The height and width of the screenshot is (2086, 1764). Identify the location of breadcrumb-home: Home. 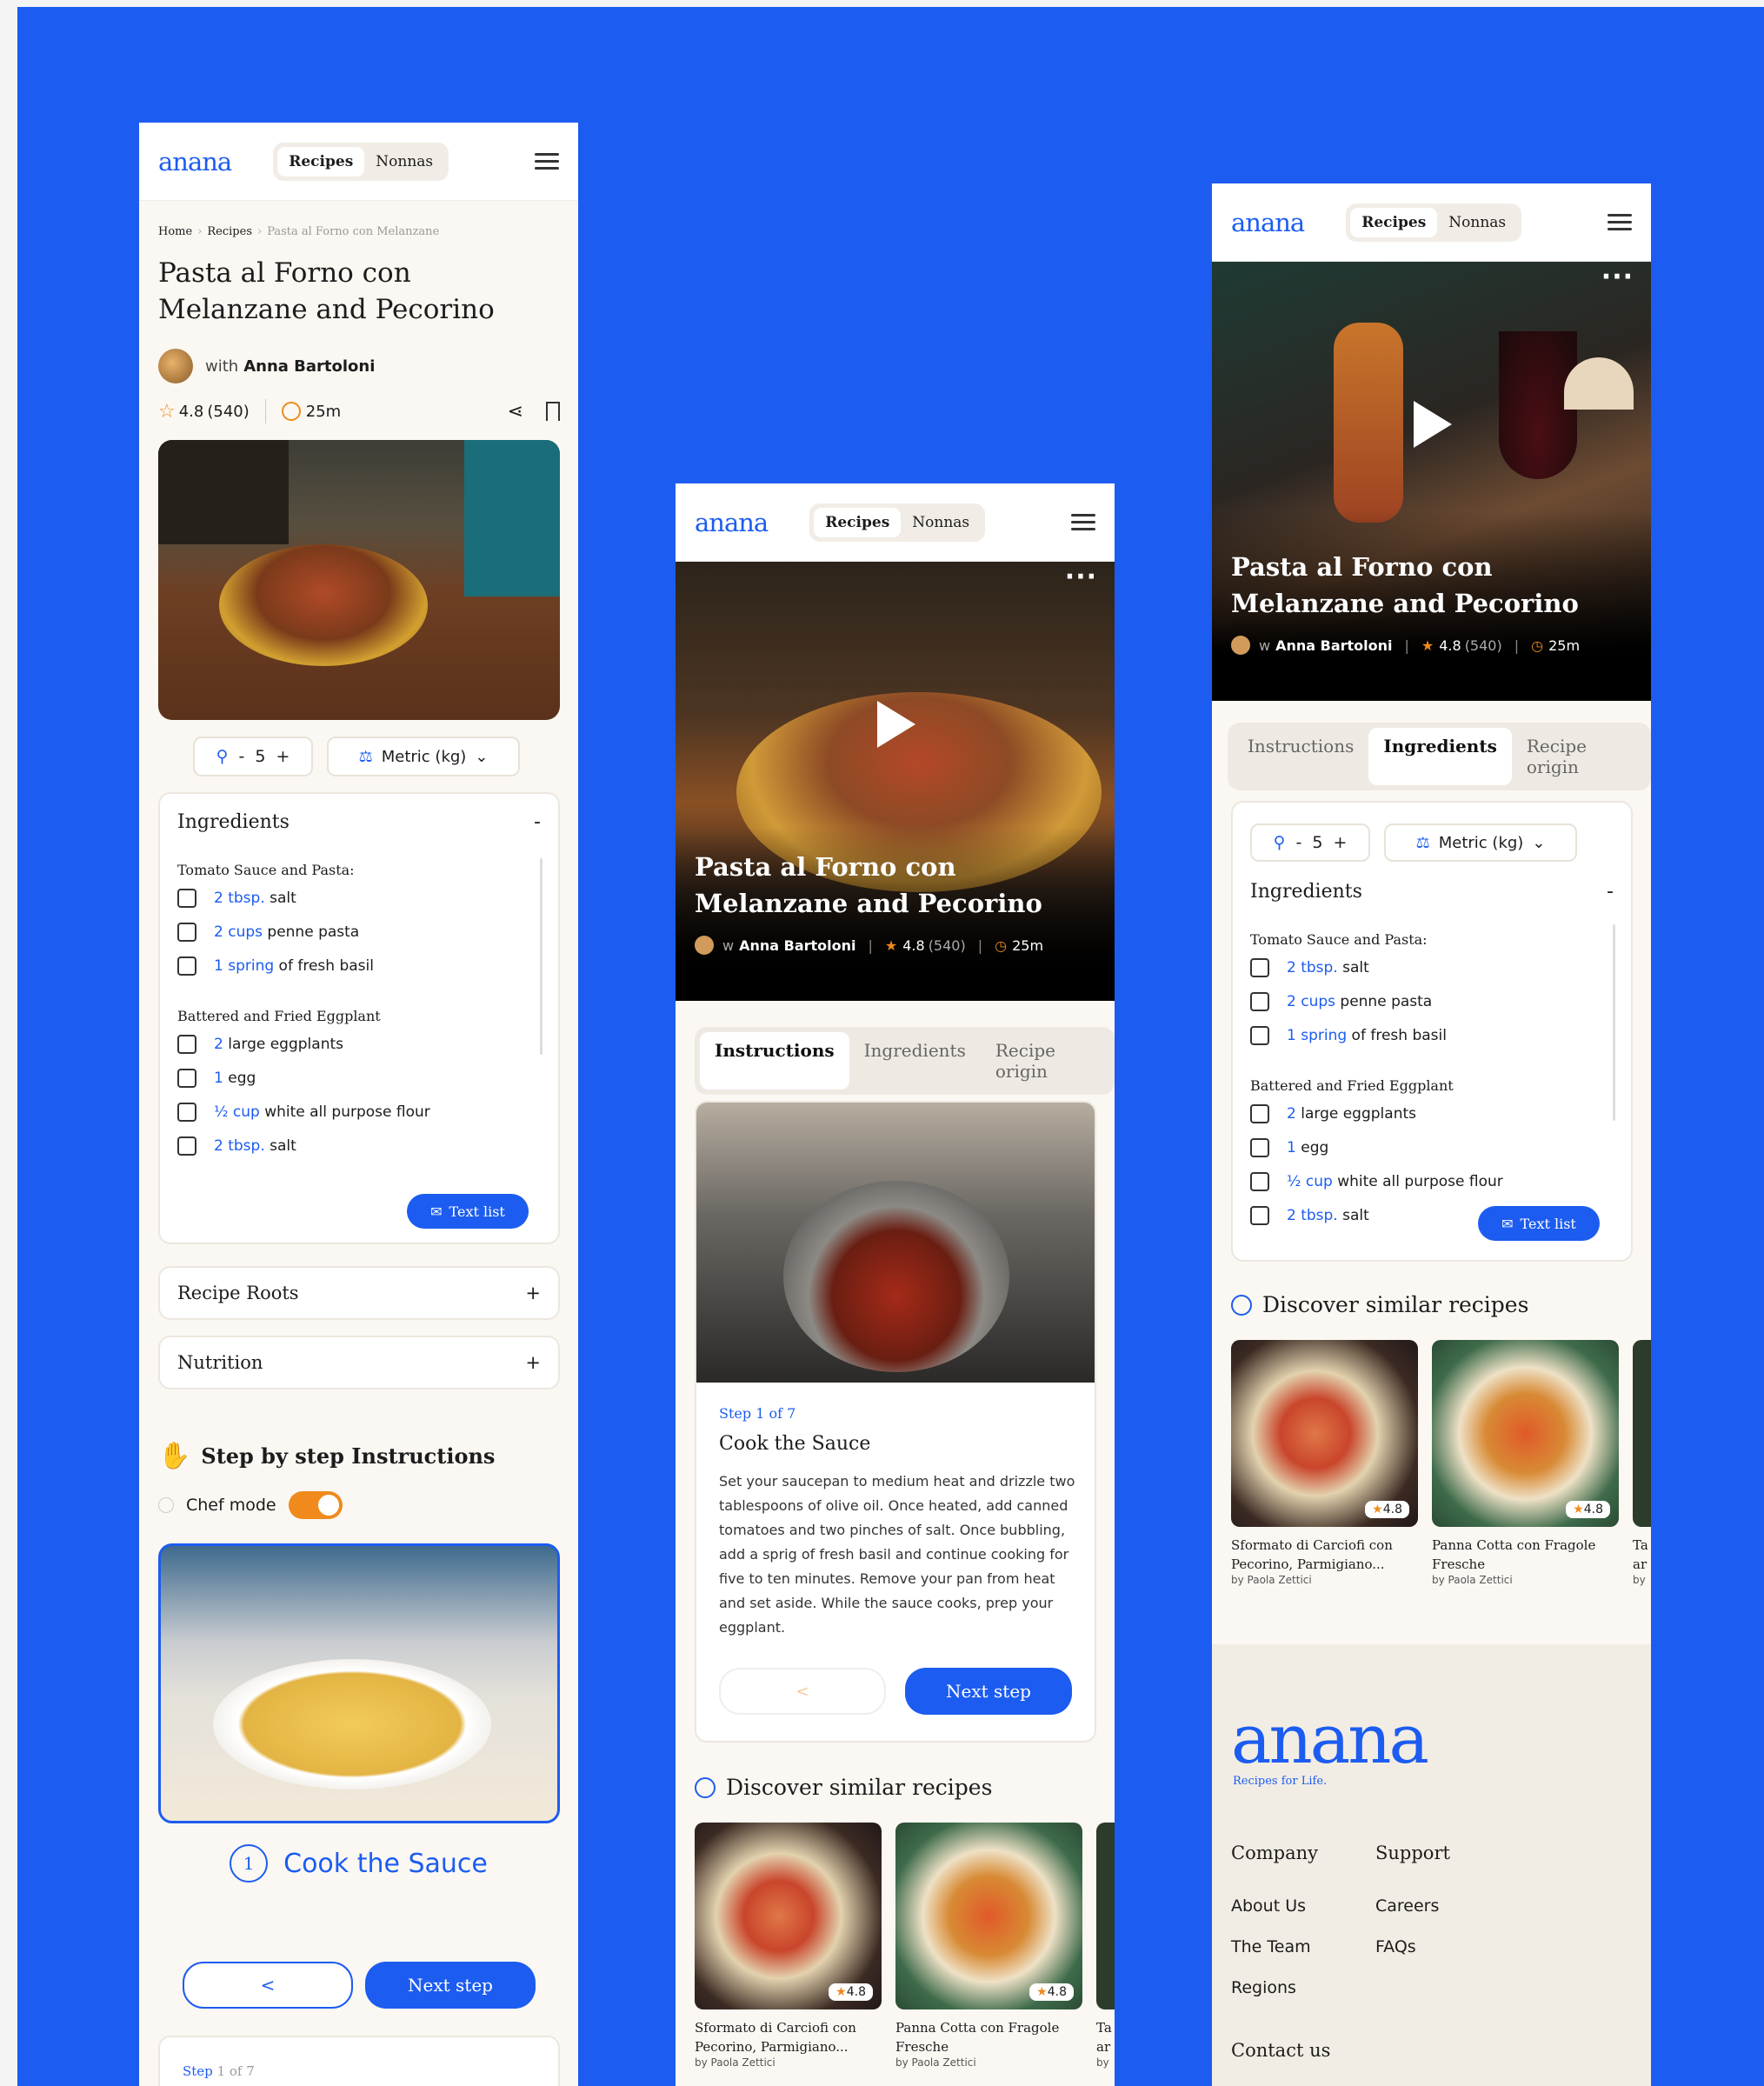
(175, 231).